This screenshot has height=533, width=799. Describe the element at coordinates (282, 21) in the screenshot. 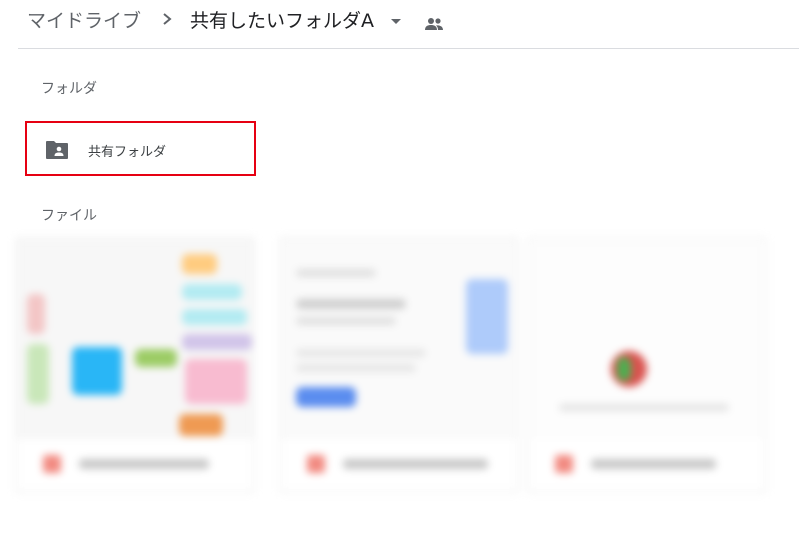

I see `breadcrumb-current-folder: 共有したいフォルダA` at that location.